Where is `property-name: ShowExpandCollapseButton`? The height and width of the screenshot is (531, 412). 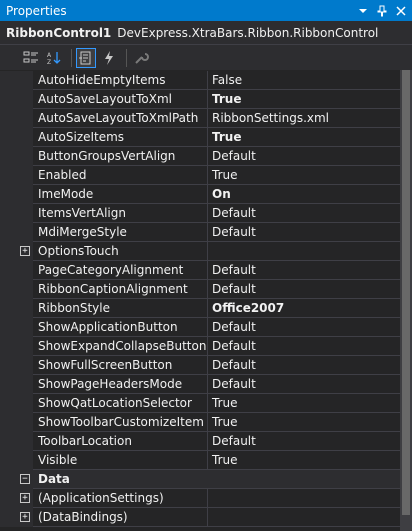 property-name: ShowExpandCollapseButton is located at coordinates (120, 346).